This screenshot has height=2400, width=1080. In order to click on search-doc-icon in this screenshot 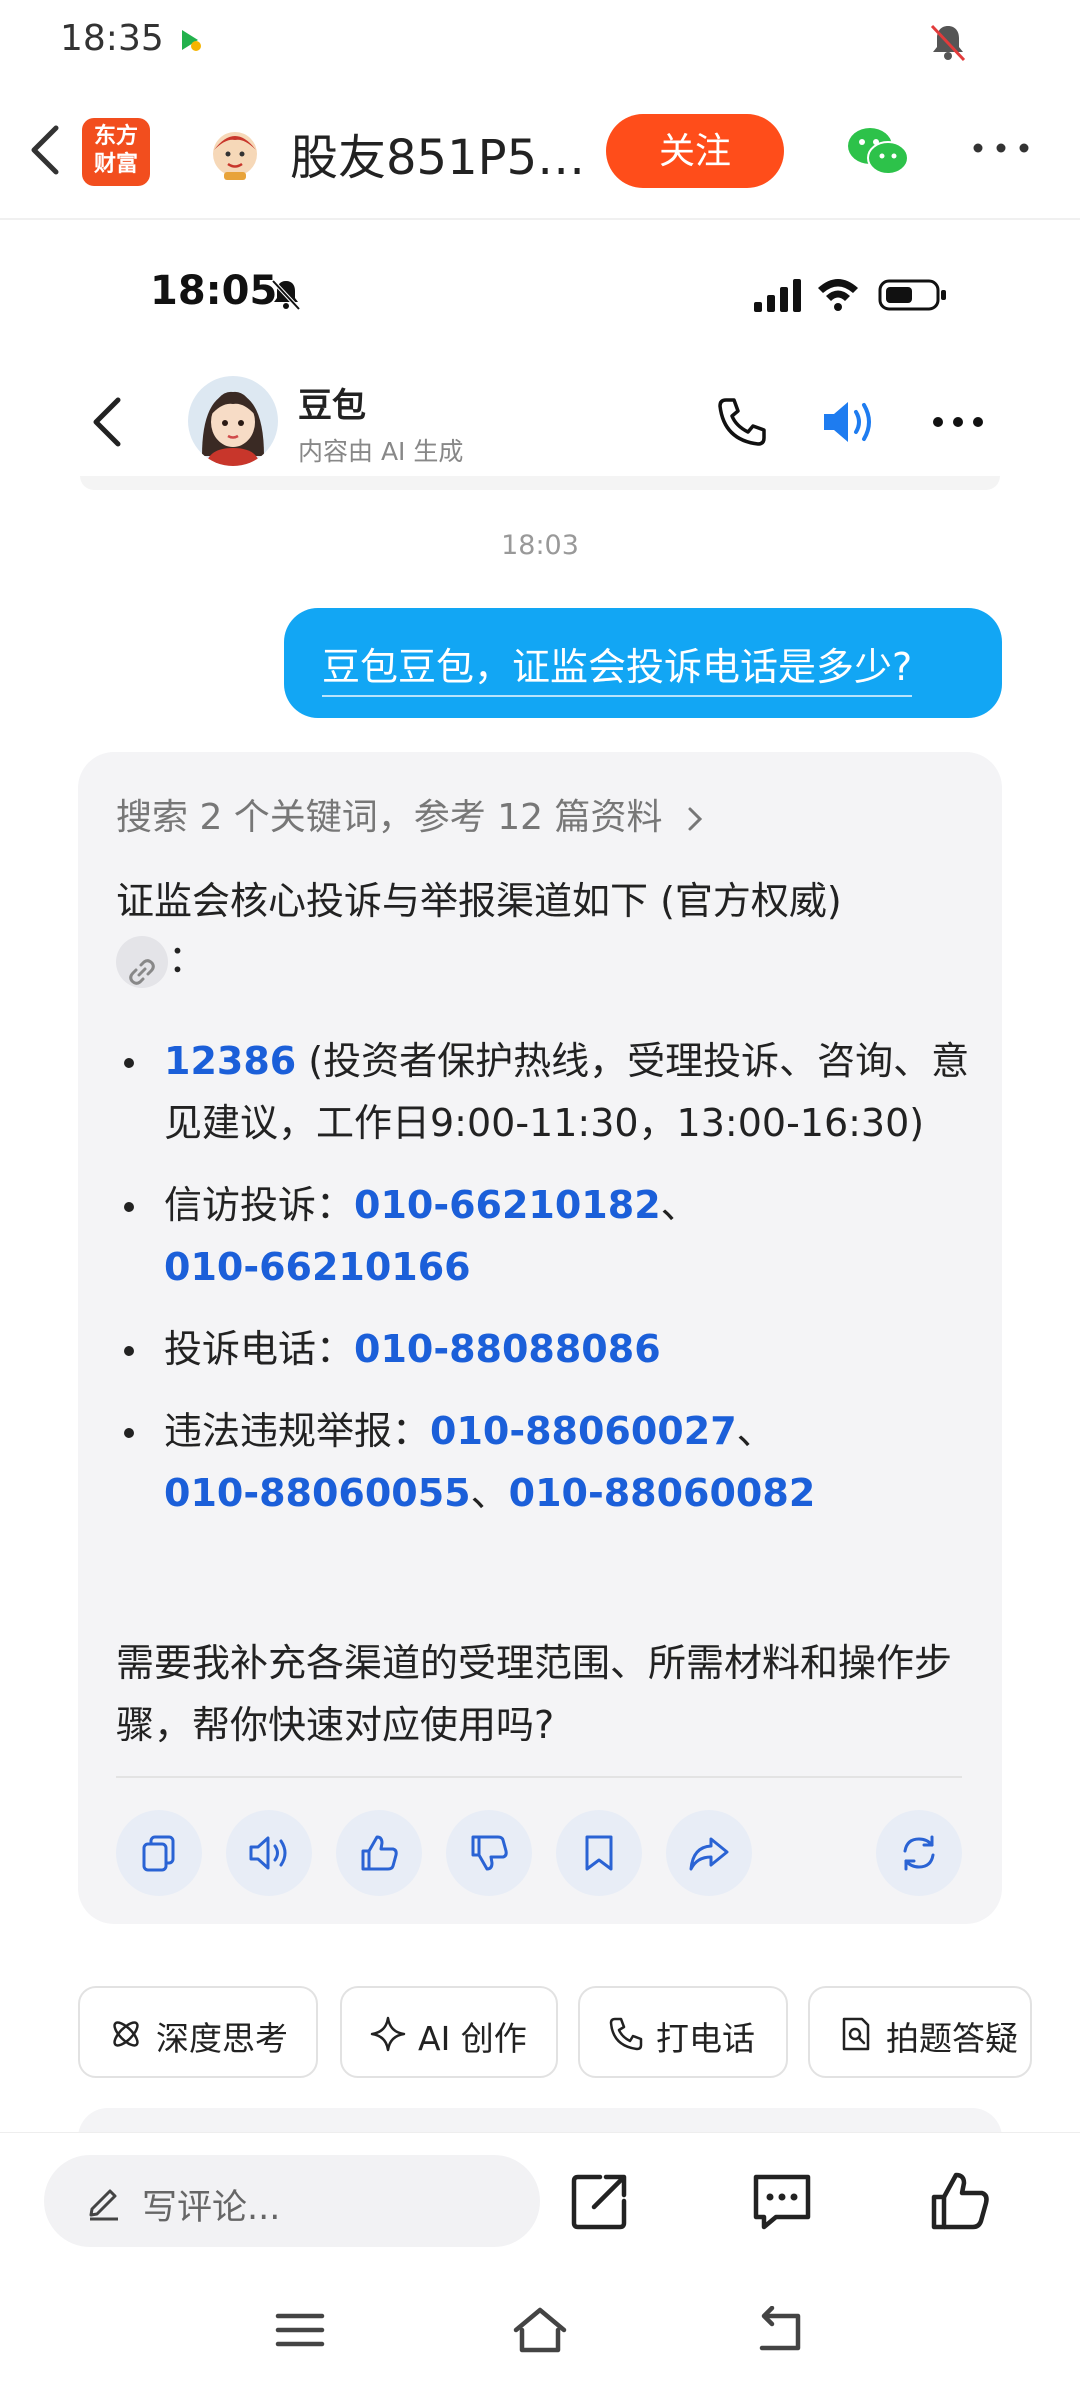, I will do `click(856, 2034)`.